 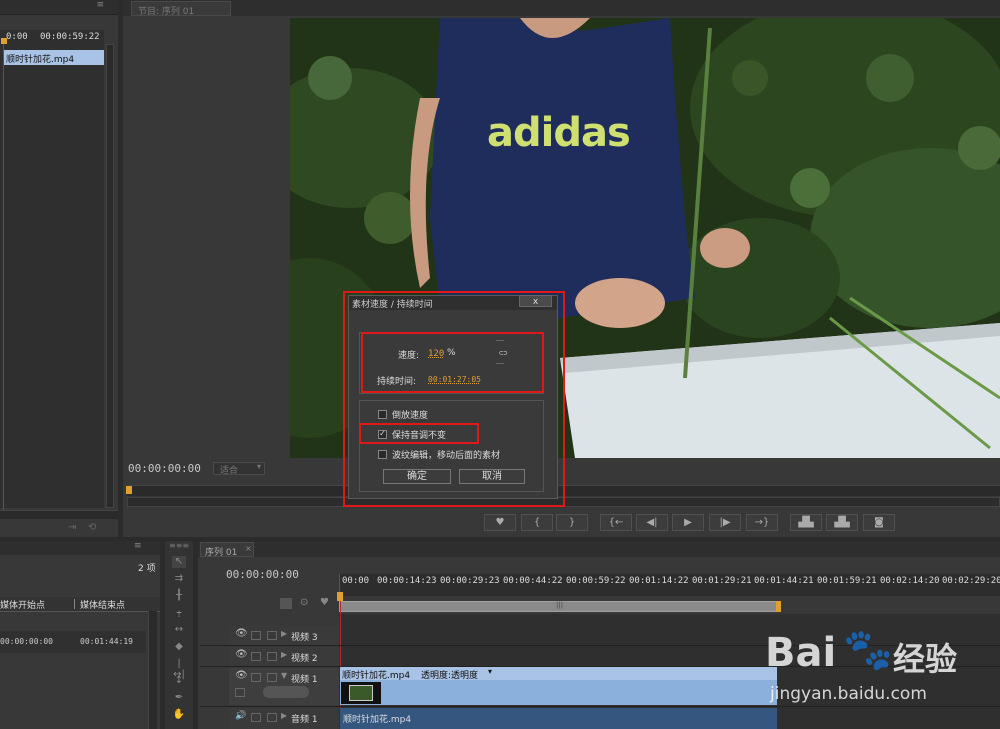 I want to click on horizontal-scrollbar, so click(x=59, y=514).